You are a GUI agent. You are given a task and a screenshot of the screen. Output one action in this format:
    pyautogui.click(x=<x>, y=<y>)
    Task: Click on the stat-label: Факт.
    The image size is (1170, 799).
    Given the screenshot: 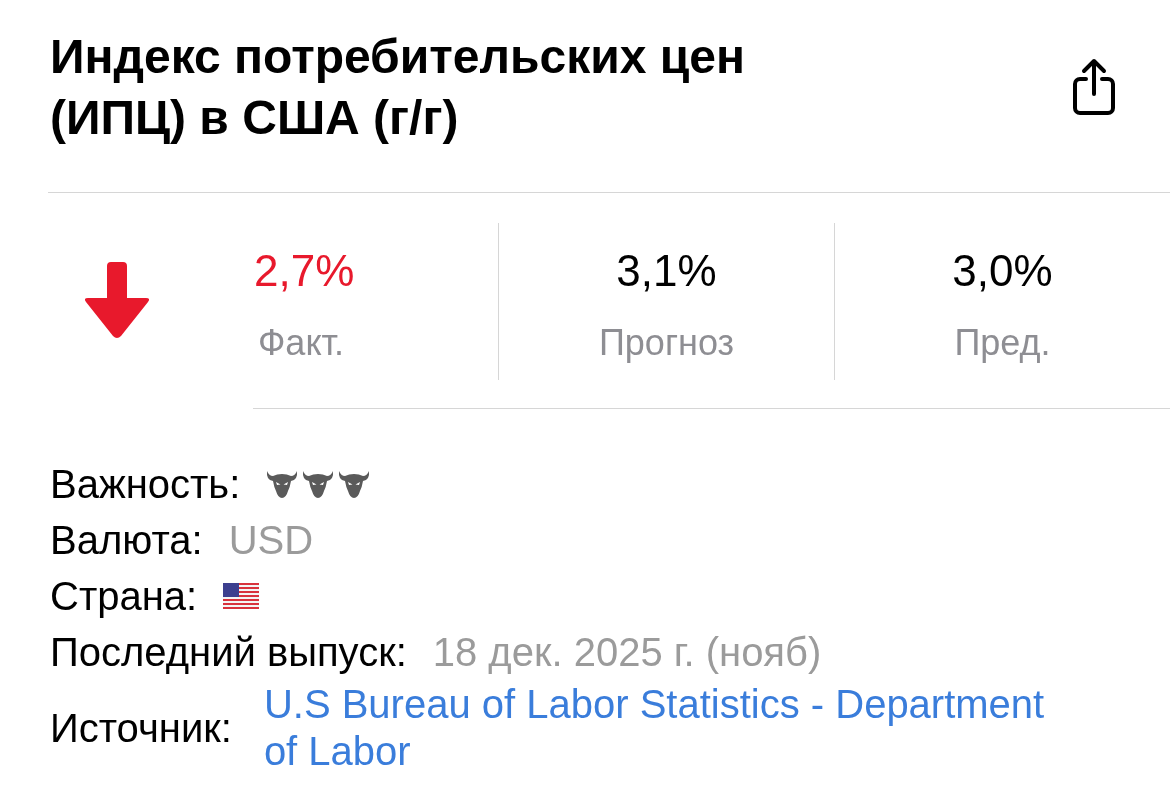 What is the action you would take?
    pyautogui.click(x=301, y=343)
    